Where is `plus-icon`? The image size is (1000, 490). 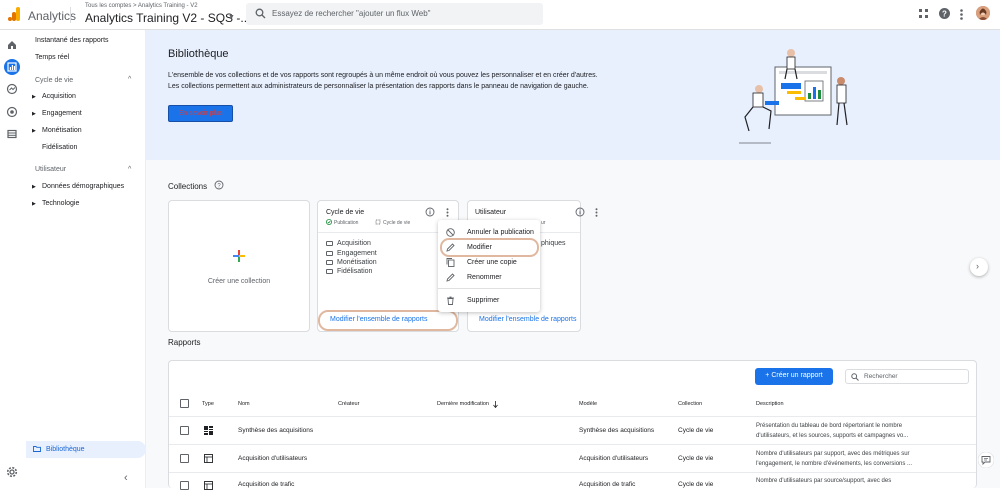 plus-icon is located at coordinates (239, 256).